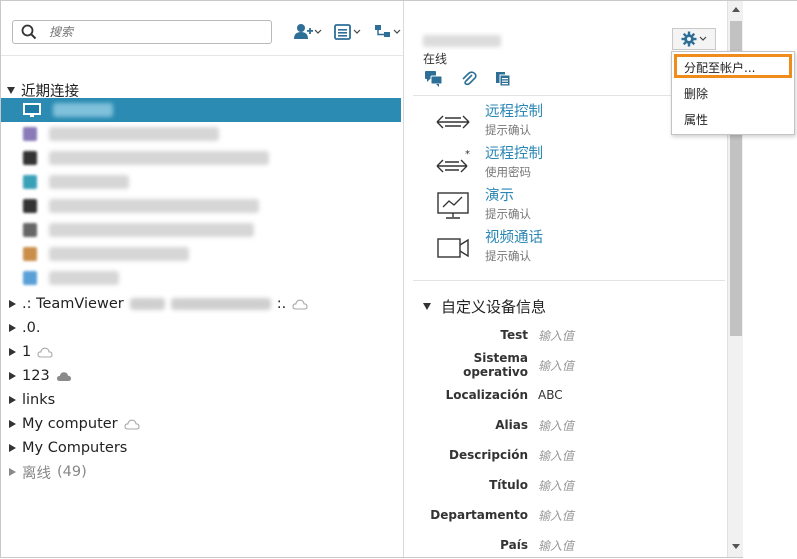  I want to click on property-row: Alias 输入值, so click(566, 425).